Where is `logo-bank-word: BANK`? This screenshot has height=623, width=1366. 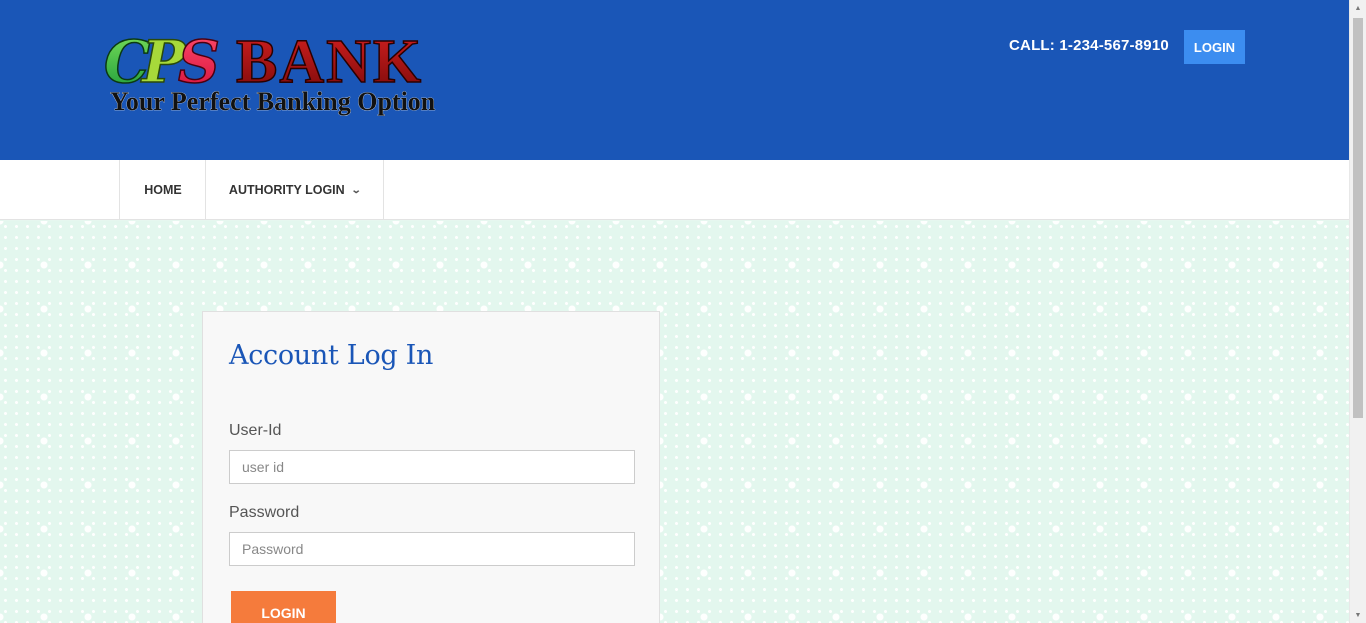
logo-bank-word: BANK is located at coordinates (329, 62).